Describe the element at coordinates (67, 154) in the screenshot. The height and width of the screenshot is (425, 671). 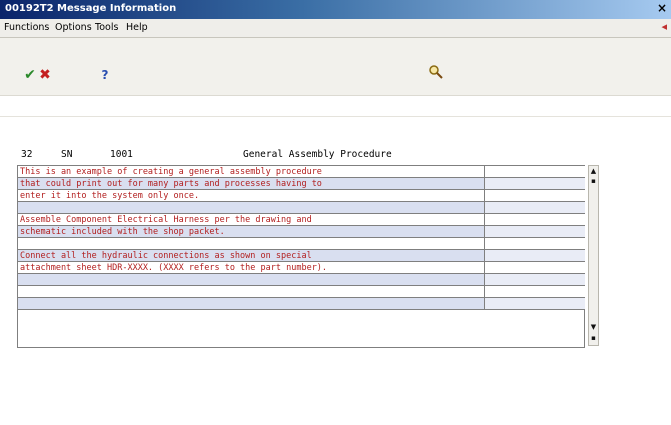
I see `header-code2: SN` at that location.